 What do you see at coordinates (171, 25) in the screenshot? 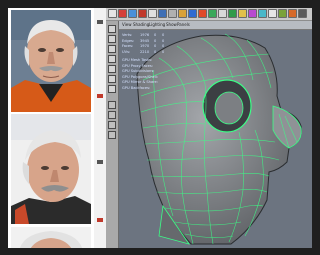
I see `menu-show: Show` at bounding box center [171, 25].